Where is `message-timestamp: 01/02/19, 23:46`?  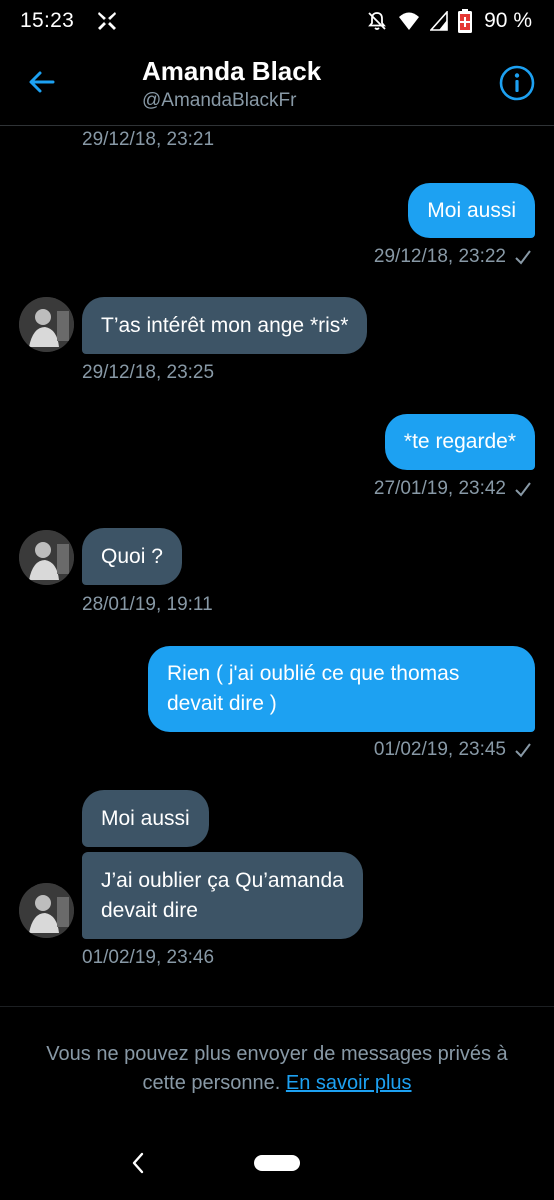 message-timestamp: 01/02/19, 23:46 is located at coordinates (148, 957).